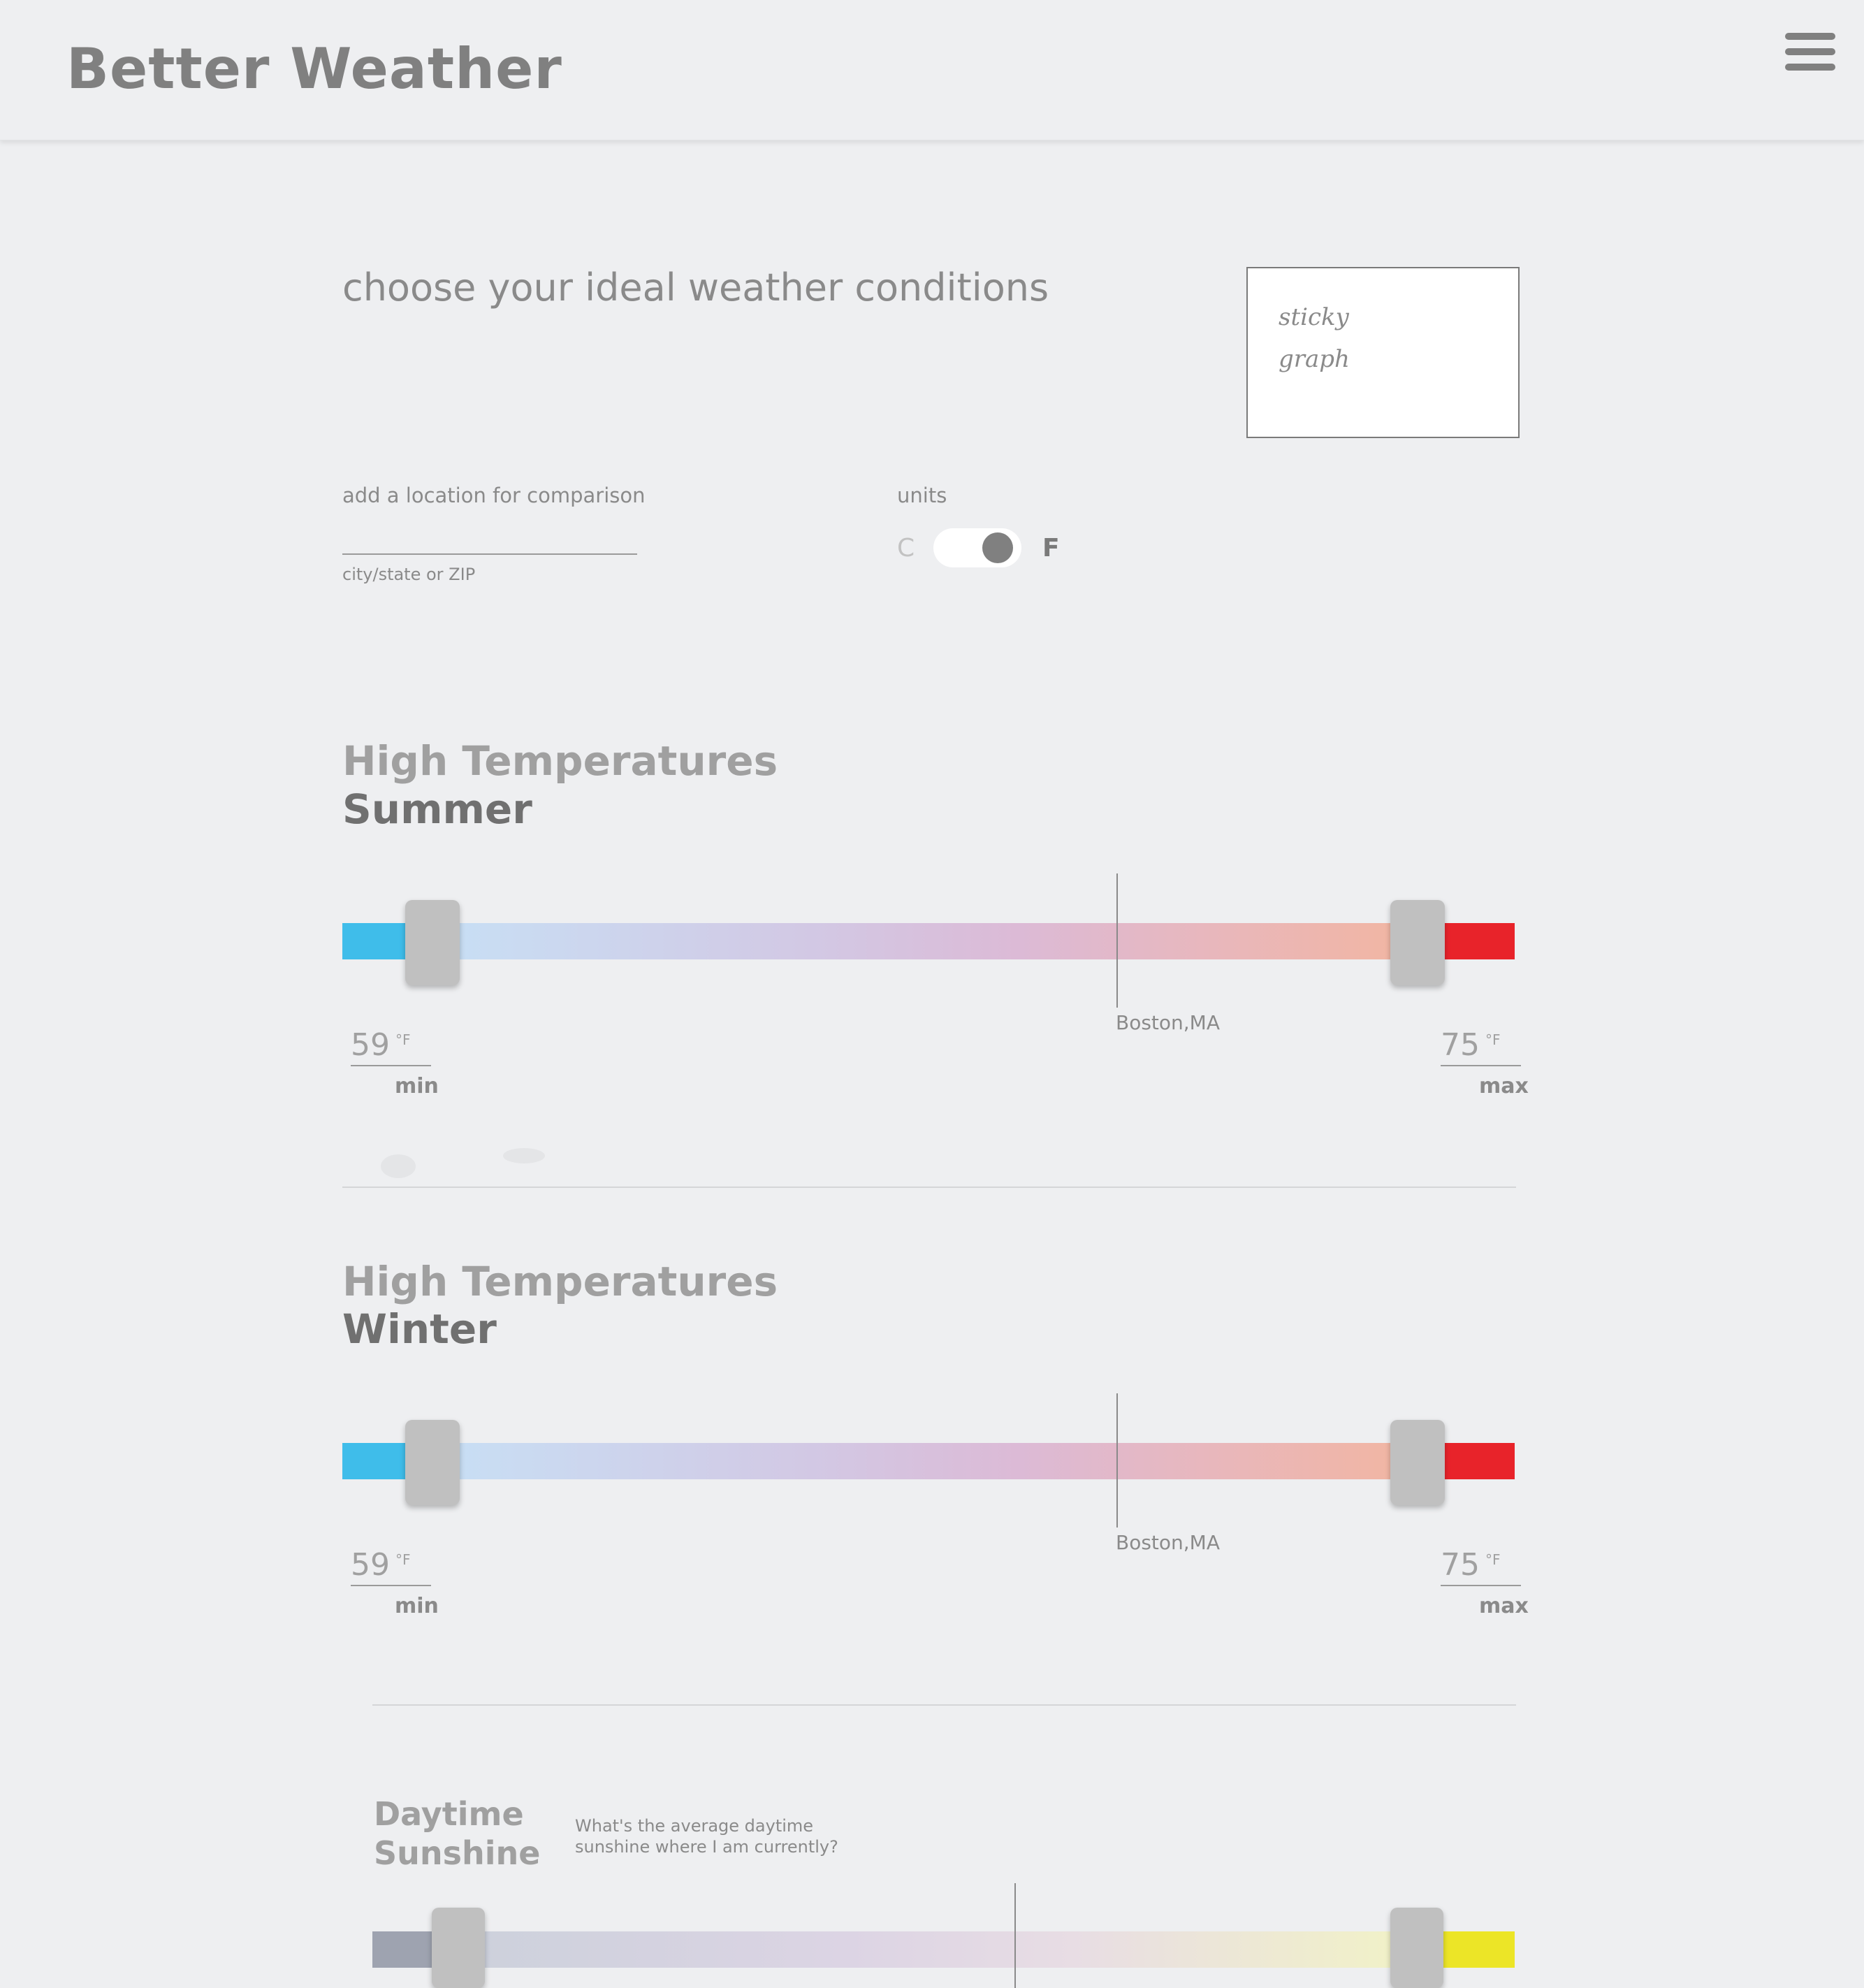 This screenshot has width=1864, height=1988. I want to click on sunshine-title-line2: Sunshine, so click(457, 1853).